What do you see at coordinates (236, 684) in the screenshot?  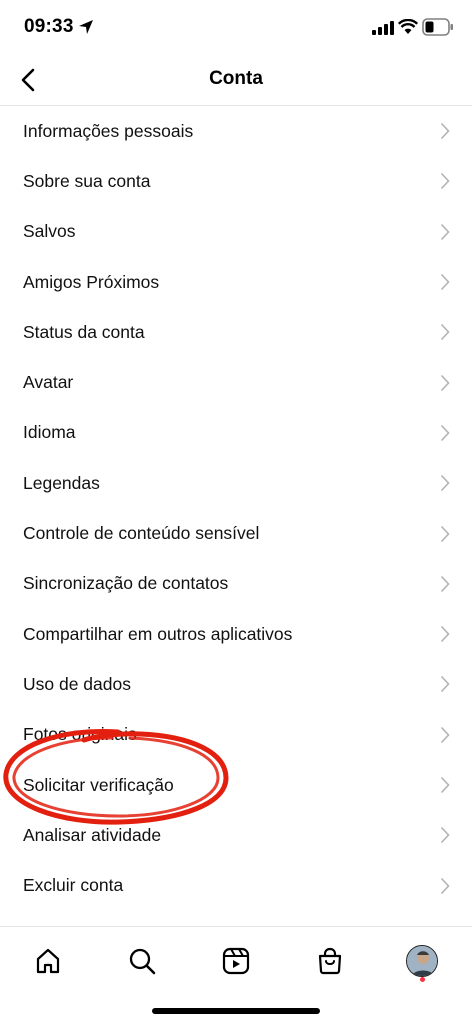 I see `list-item-uso-de-dados: Uso de dados` at bounding box center [236, 684].